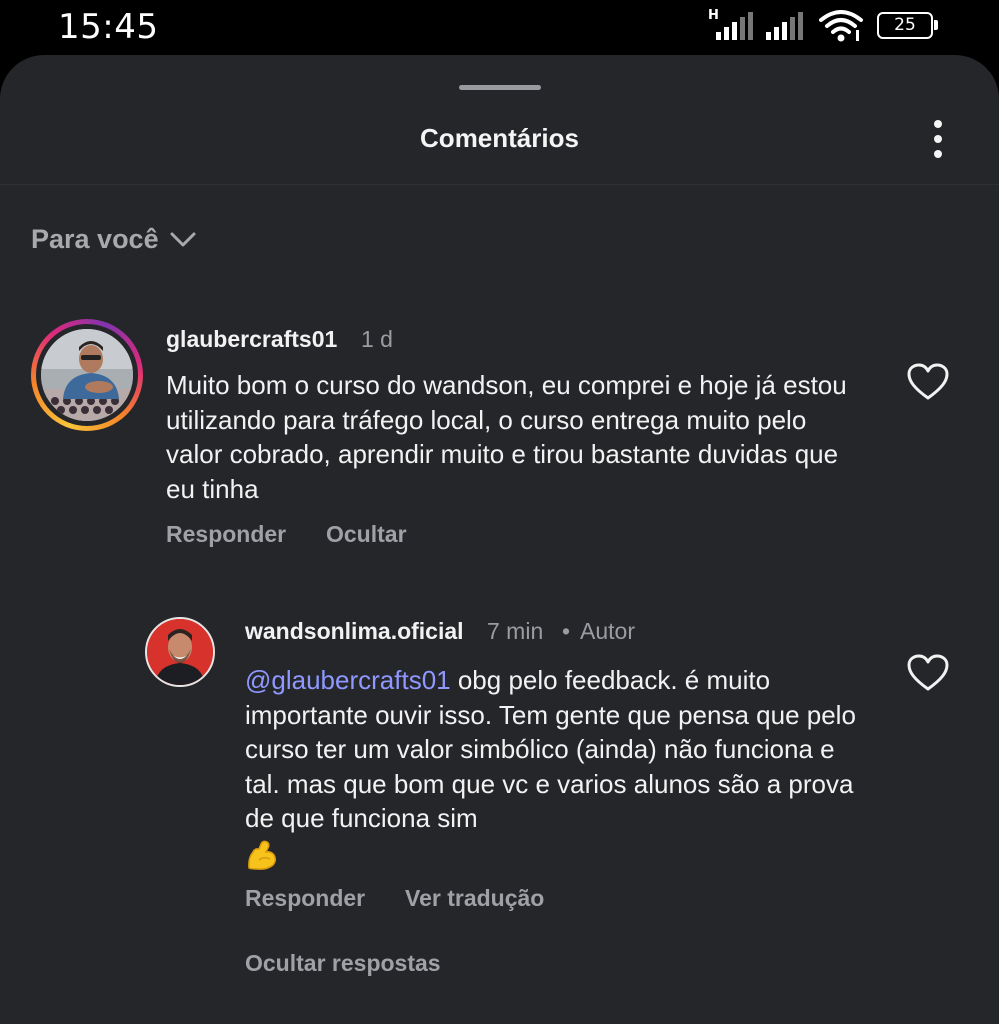 The height and width of the screenshot is (1024, 999). I want to click on battery-level: 25, so click(905, 25).